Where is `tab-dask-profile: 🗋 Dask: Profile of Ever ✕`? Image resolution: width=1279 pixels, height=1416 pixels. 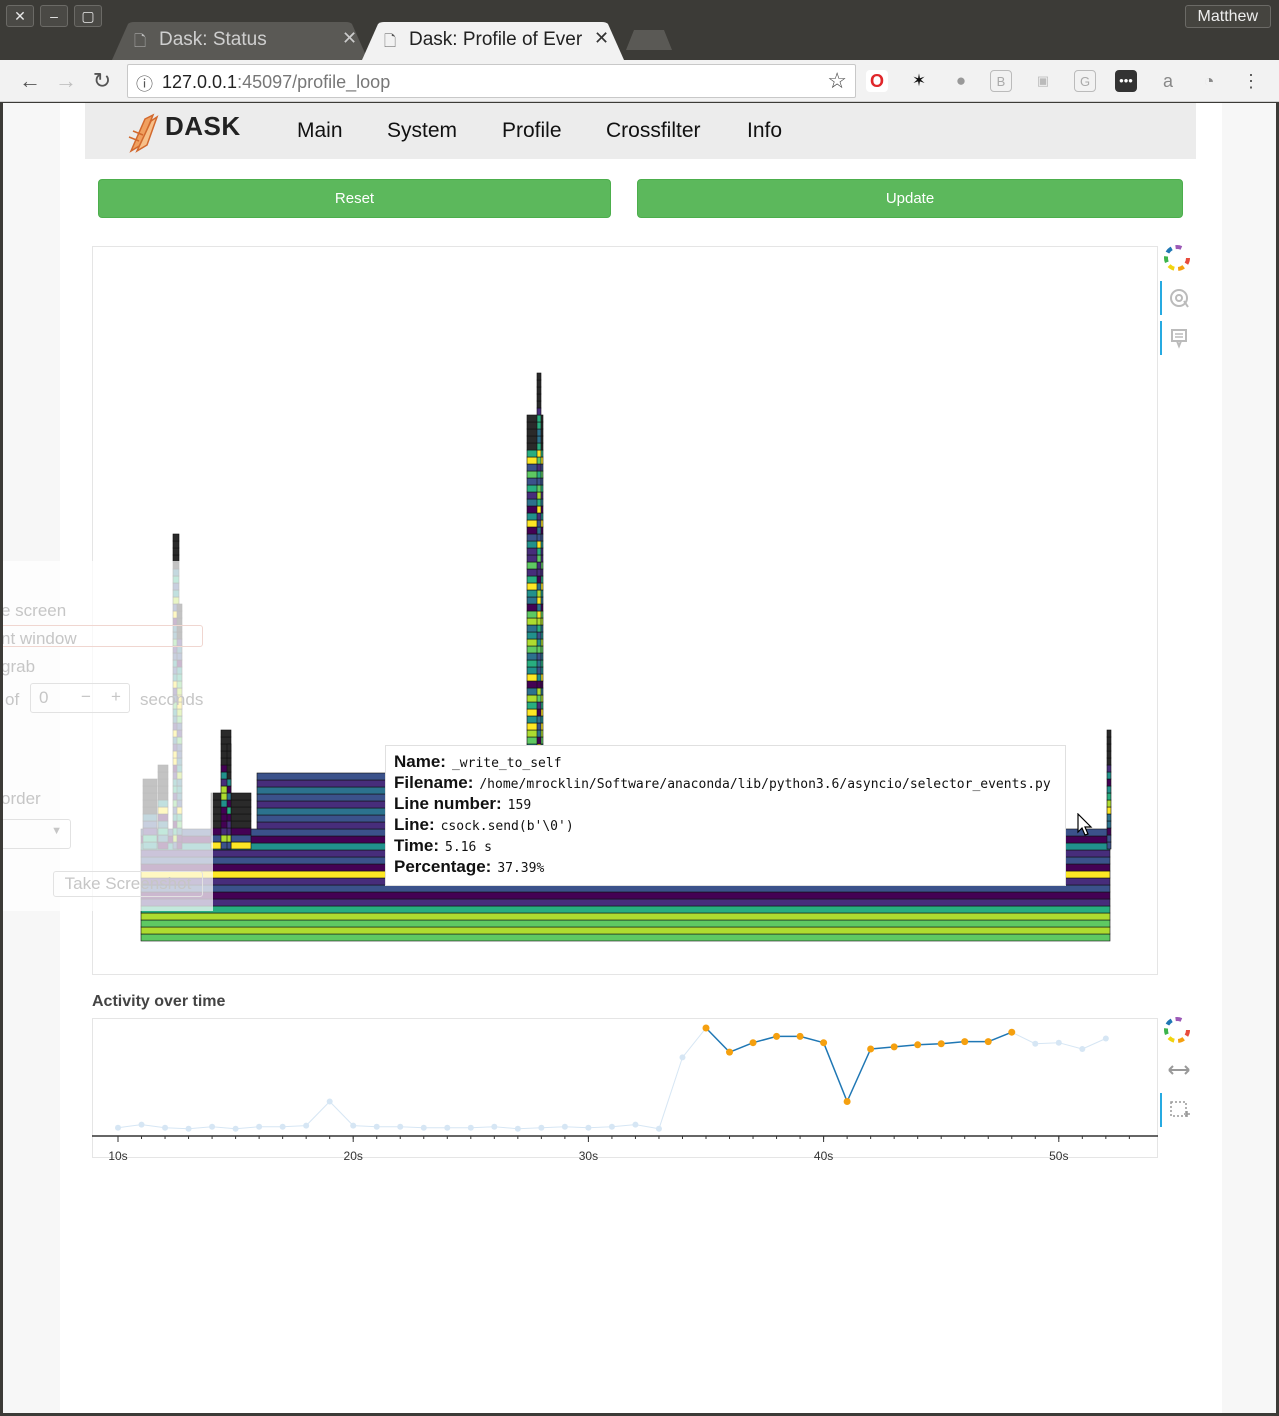
tab-dask-profile: 🗋 Dask: Profile of Ever ✕ is located at coordinates (493, 41).